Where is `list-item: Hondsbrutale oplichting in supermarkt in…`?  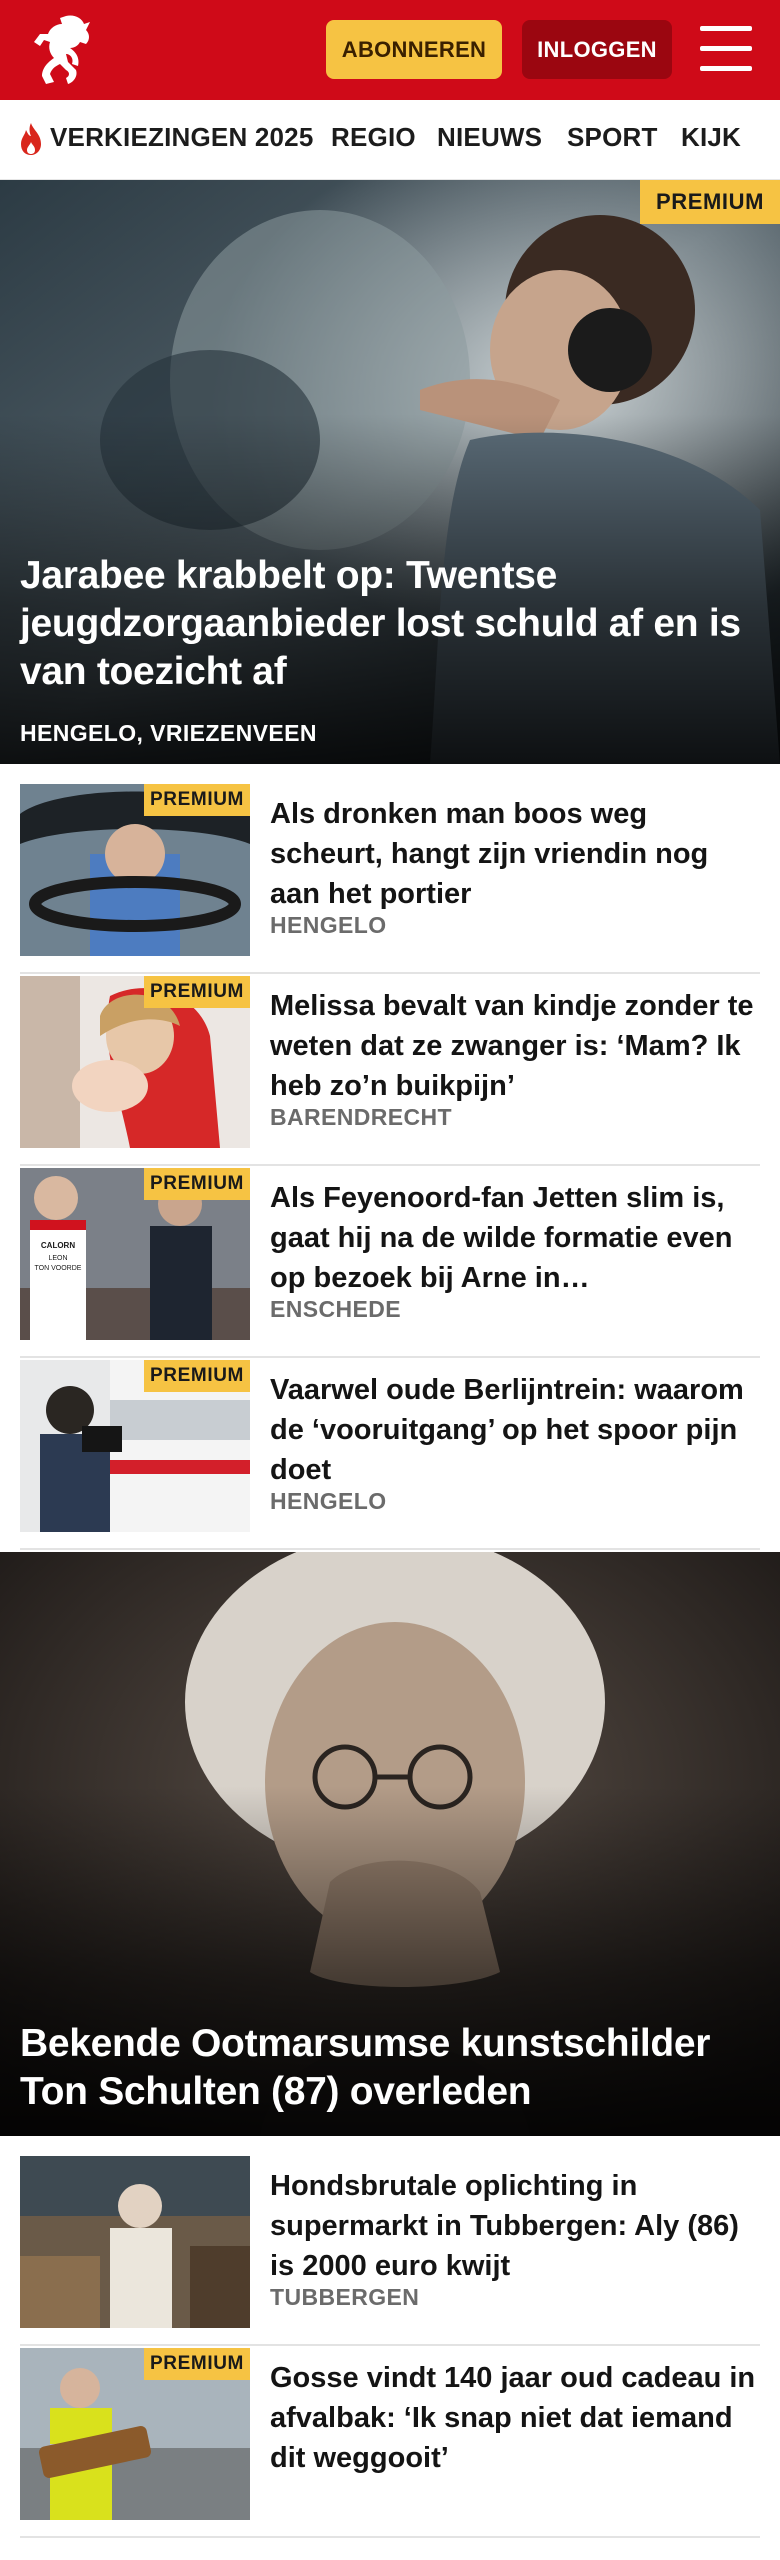 list-item: Hondsbrutale oplichting in supermarkt in… is located at coordinates (390, 2251).